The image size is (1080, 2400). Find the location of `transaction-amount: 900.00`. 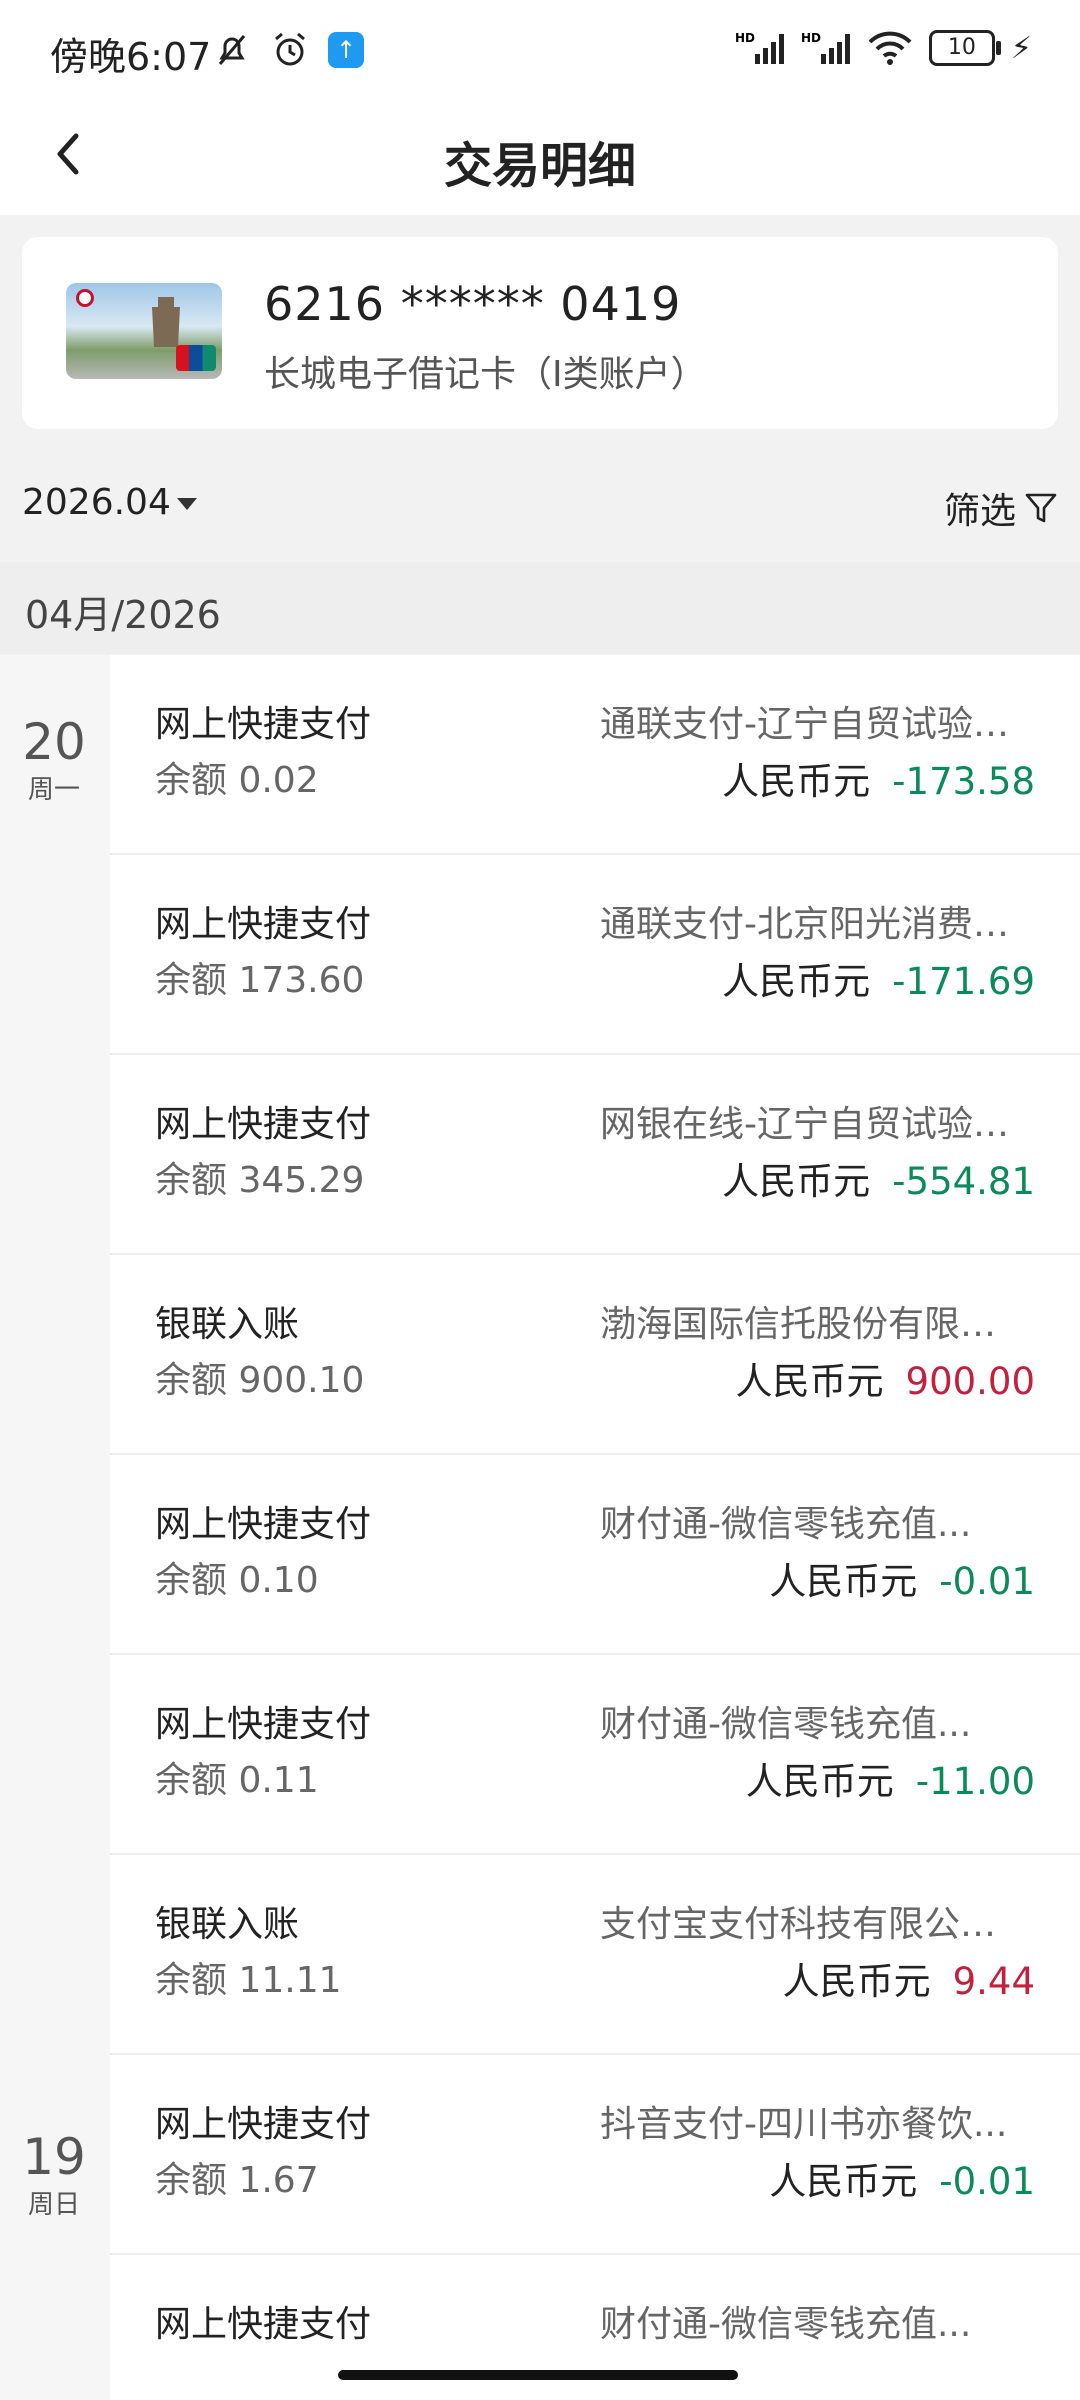

transaction-amount: 900.00 is located at coordinates (970, 1381).